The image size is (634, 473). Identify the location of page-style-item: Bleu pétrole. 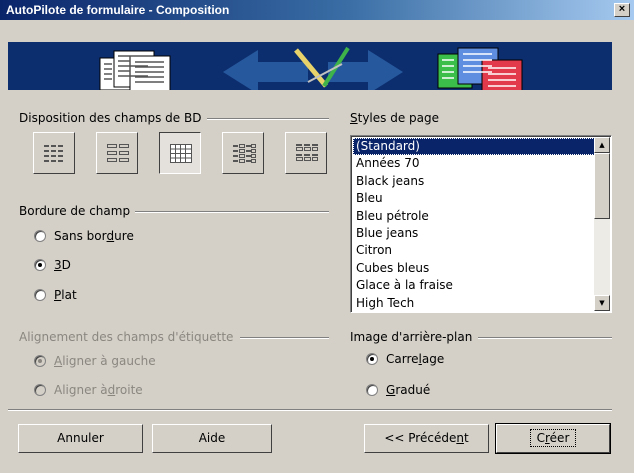
(474, 216).